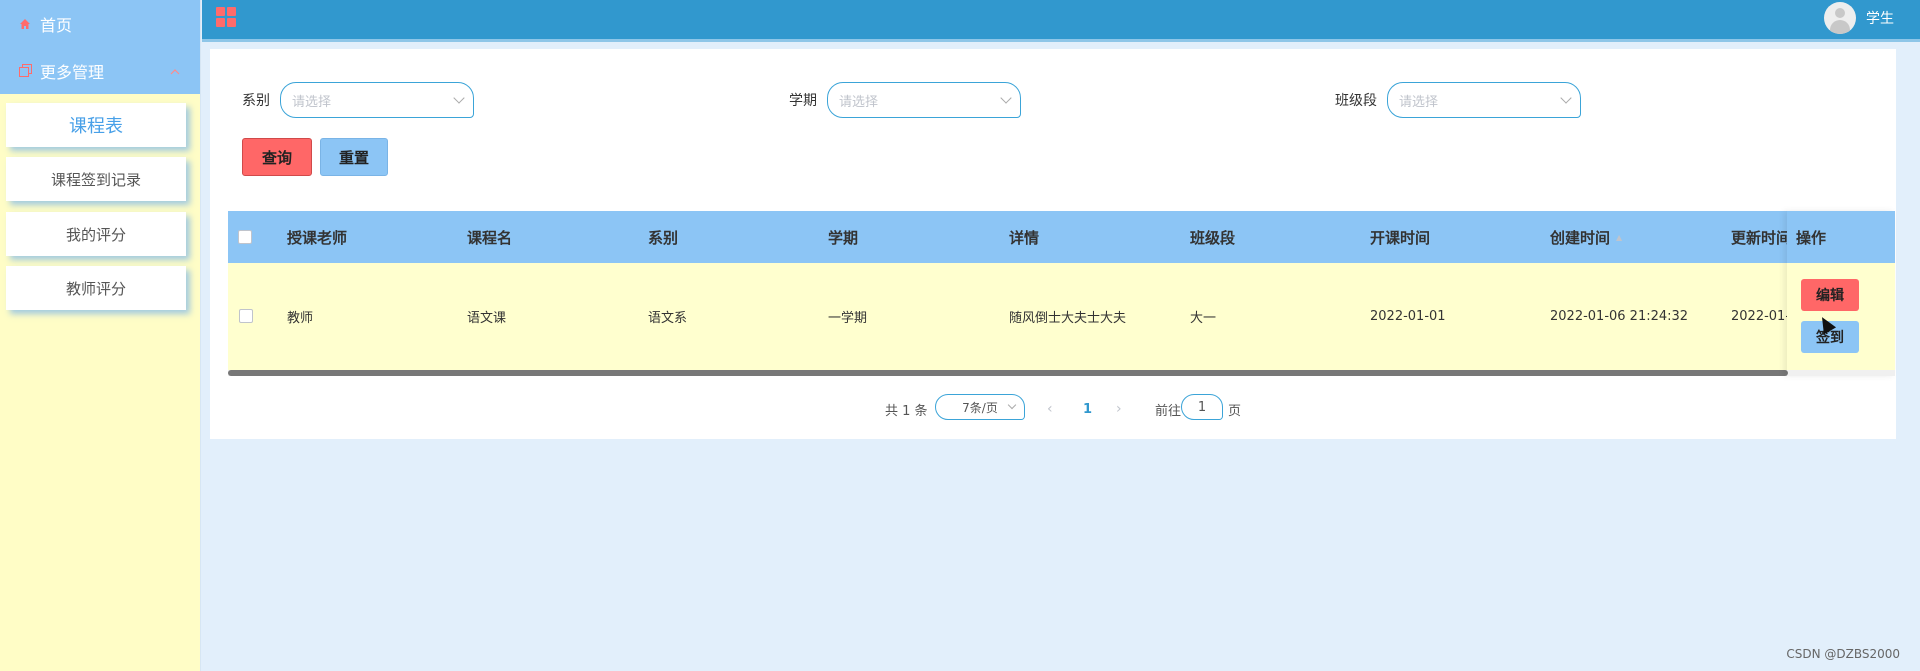 This screenshot has width=1920, height=671. What do you see at coordinates (72, 72) in the screenshot?
I see `sidebar-item-label: 更多管理` at bounding box center [72, 72].